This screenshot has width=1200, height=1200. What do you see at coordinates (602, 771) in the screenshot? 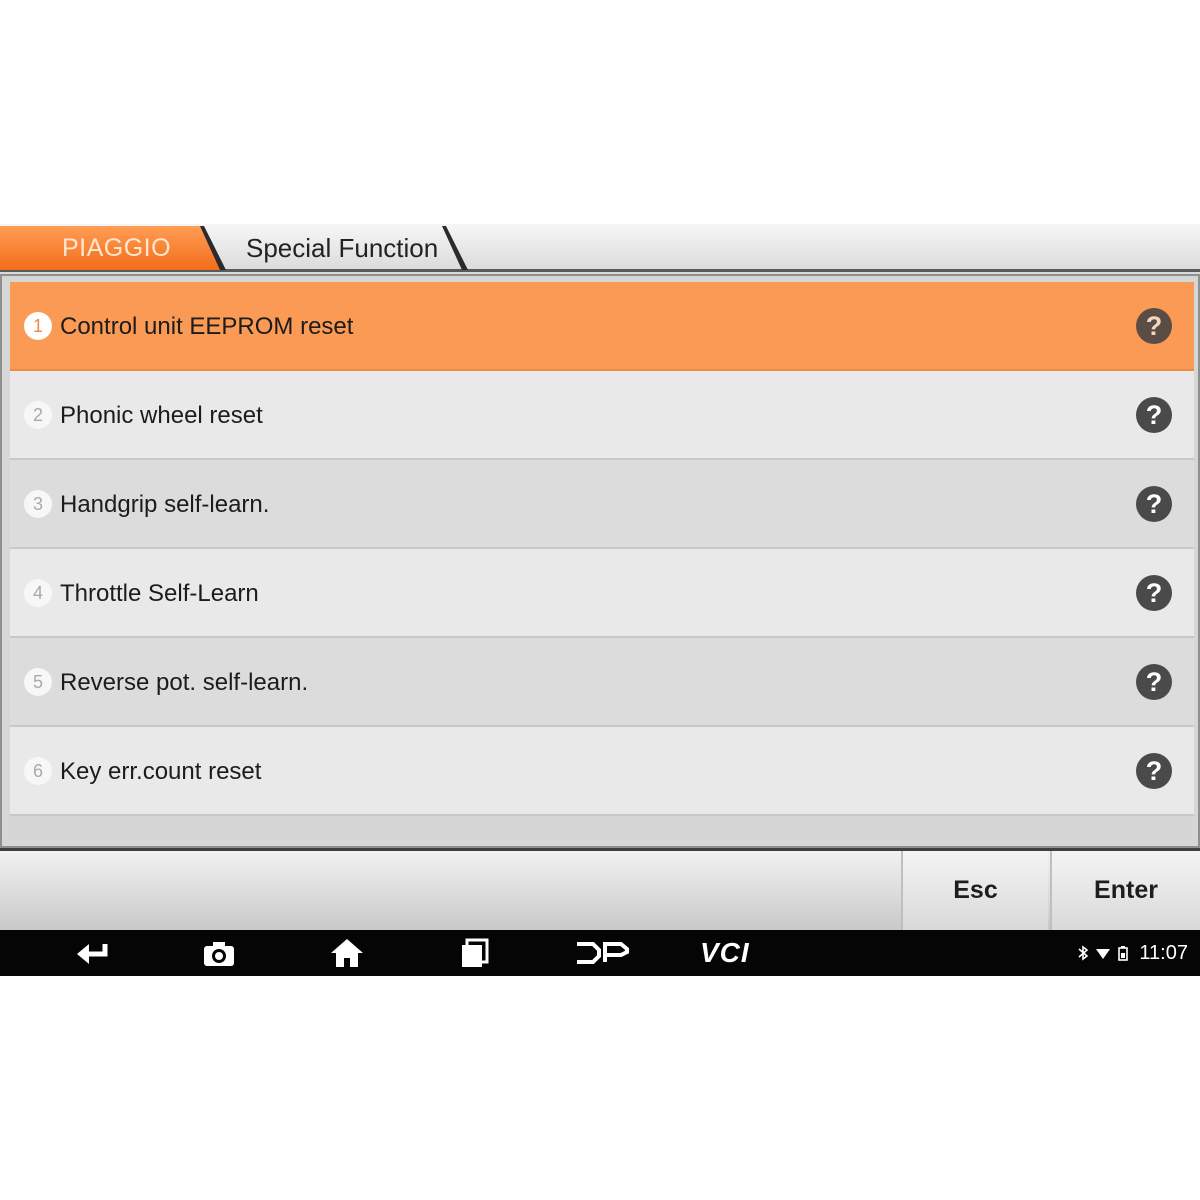
I see `list-item: 6 Key err.count reset ?` at bounding box center [602, 771].